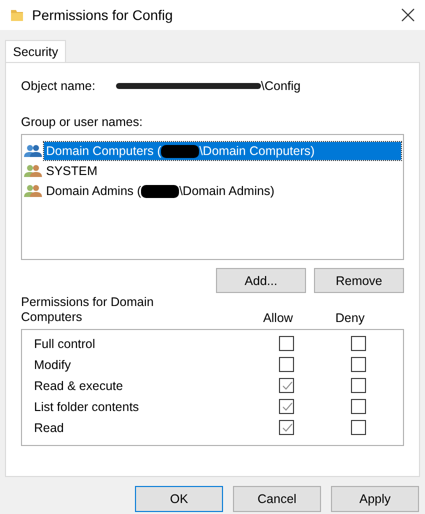 This screenshot has width=425, height=514. Describe the element at coordinates (88, 310) in the screenshot. I see `permissions-label: Permissions for Domain Computers` at that location.